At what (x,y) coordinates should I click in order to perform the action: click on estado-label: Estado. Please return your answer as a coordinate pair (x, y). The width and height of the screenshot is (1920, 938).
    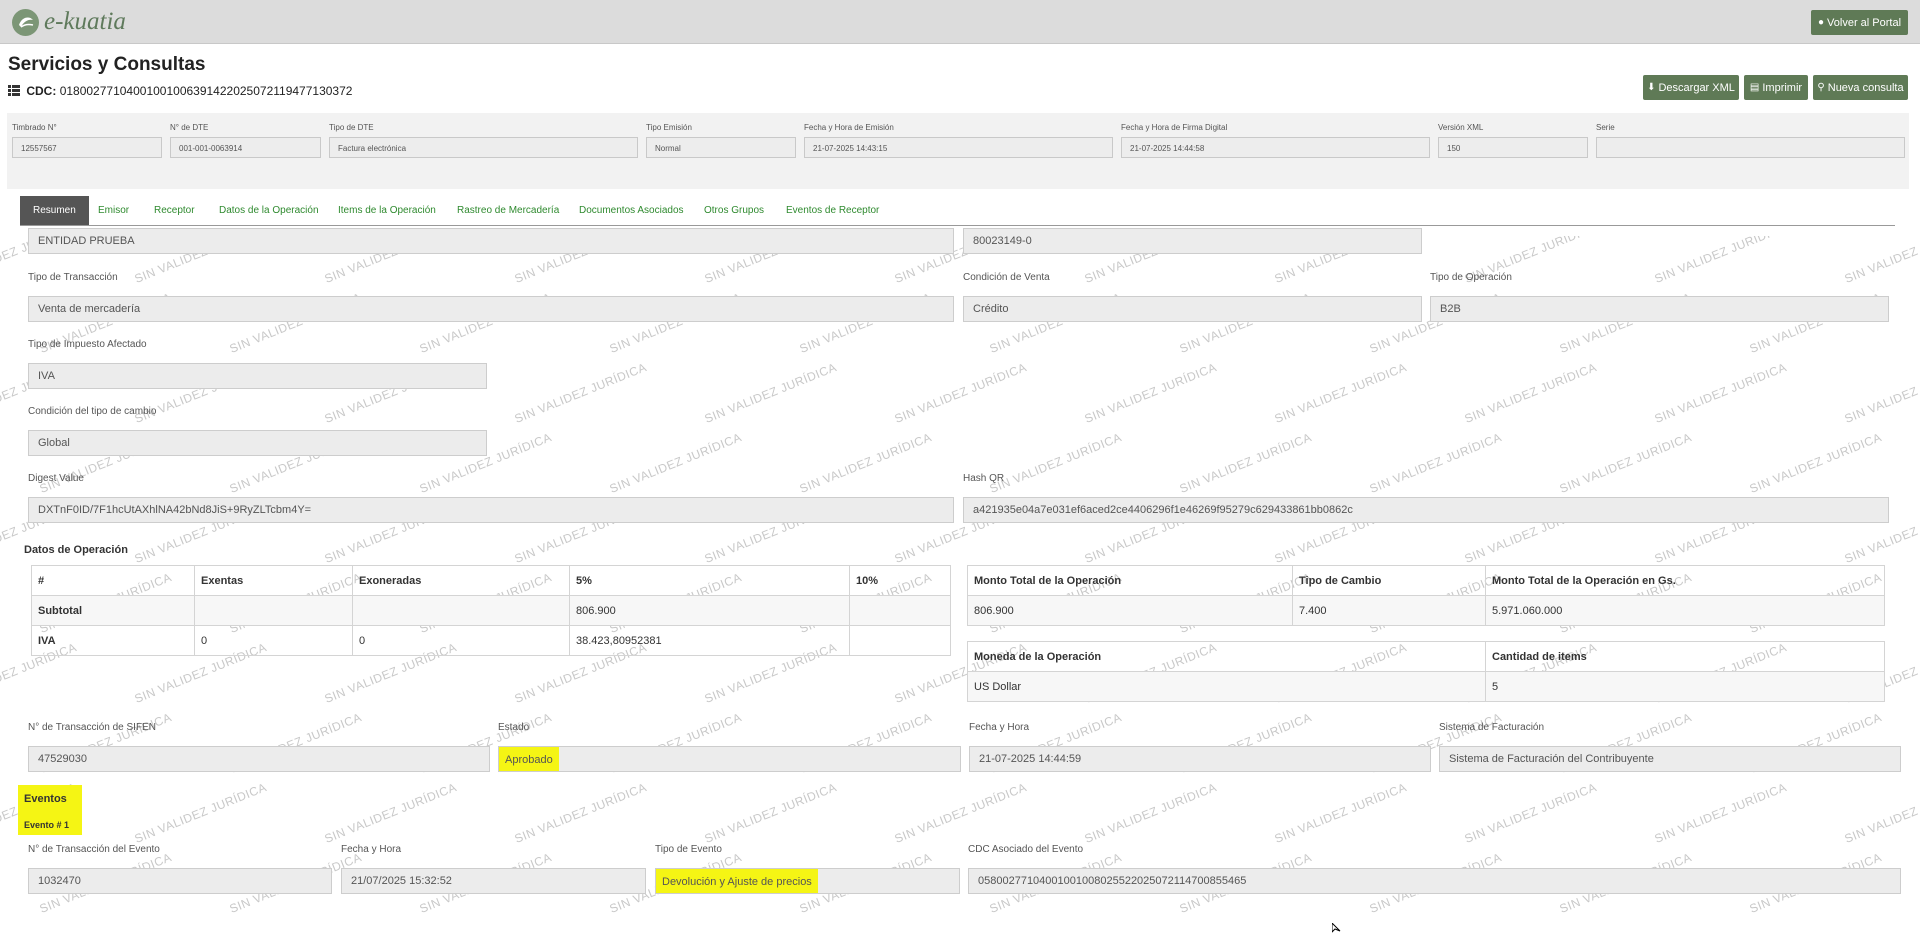
    Looking at the image, I should click on (514, 727).